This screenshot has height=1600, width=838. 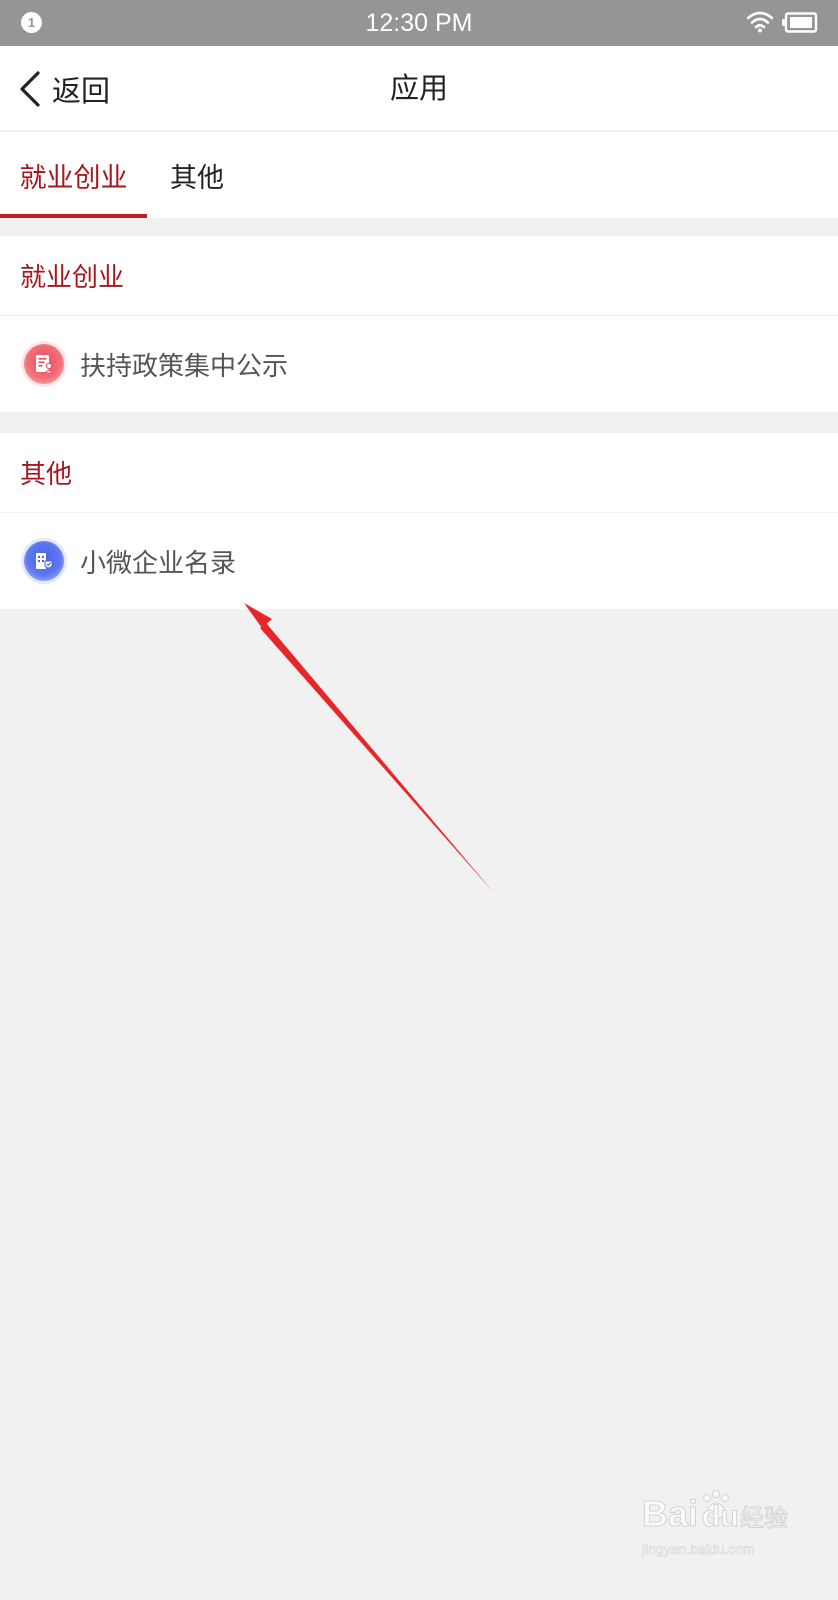 I want to click on chevron-left-icon, so click(x=30, y=88).